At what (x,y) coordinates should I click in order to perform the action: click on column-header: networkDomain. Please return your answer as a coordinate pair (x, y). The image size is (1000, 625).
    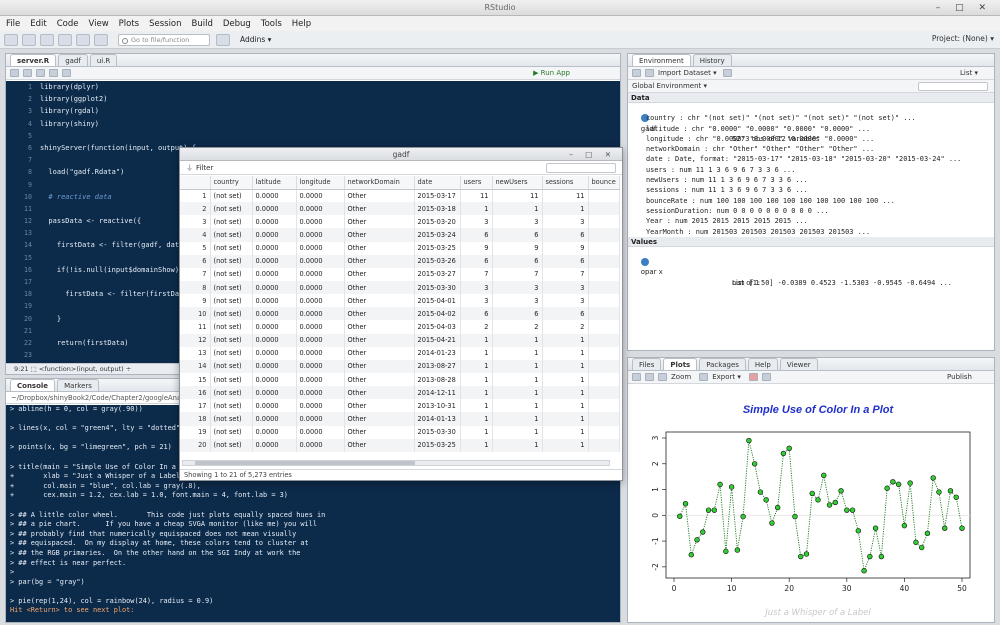
    Looking at the image, I should click on (379, 183).